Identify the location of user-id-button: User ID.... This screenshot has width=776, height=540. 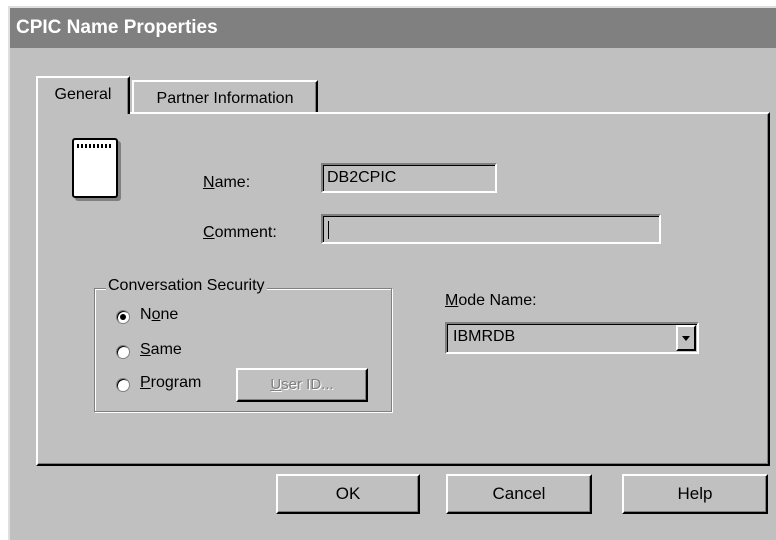
(302, 385).